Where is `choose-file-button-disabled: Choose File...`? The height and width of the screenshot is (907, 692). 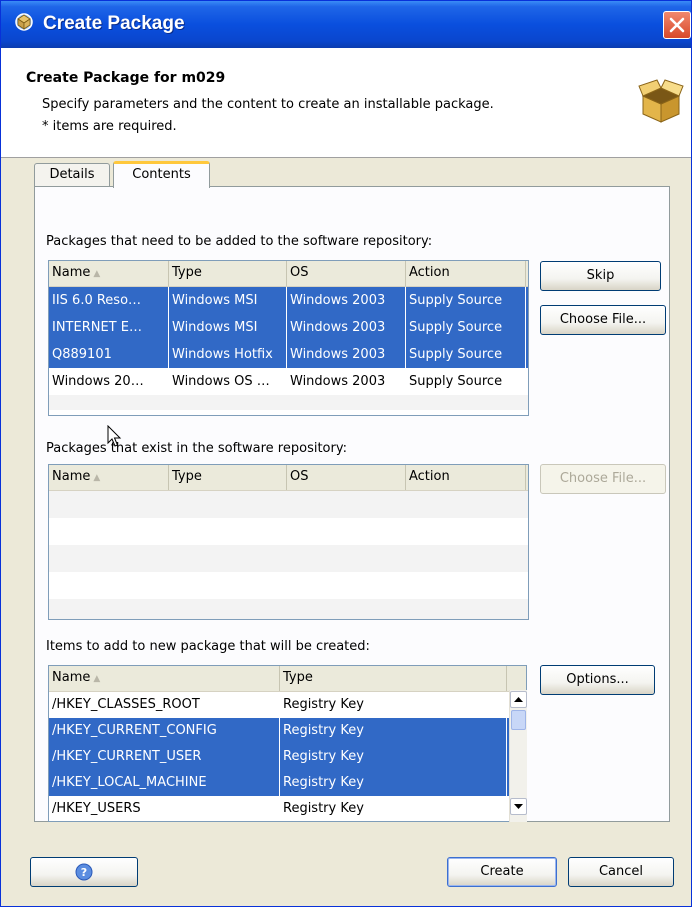
choose-file-button-disabled: Choose File... is located at coordinates (603, 479).